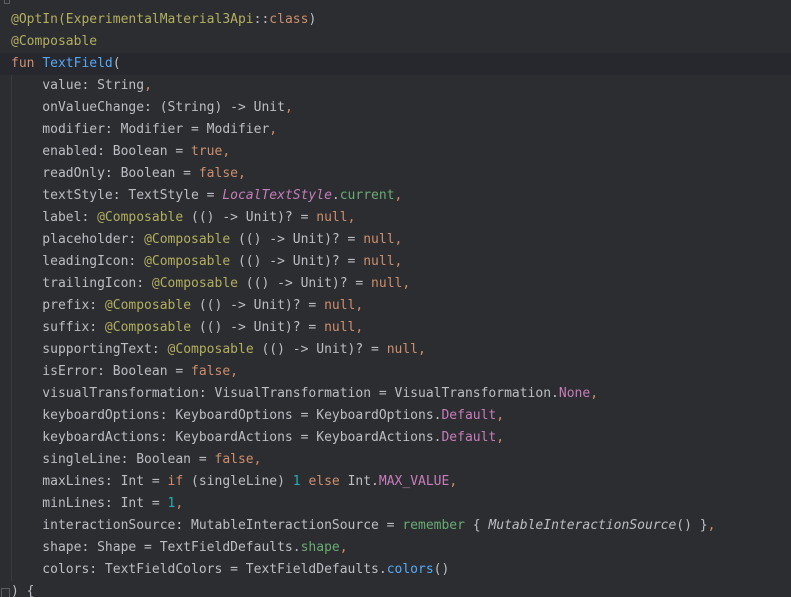  Describe the element at coordinates (289, 19) in the screenshot. I see `code-token: class` at that location.